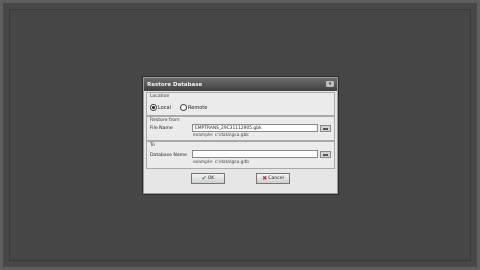  I want to click on x-icon: ✖, so click(265, 178).